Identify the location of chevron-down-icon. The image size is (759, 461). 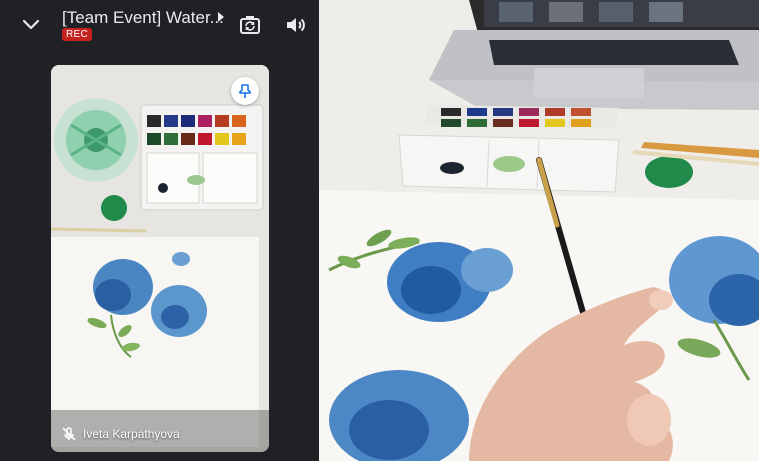
(31, 24).